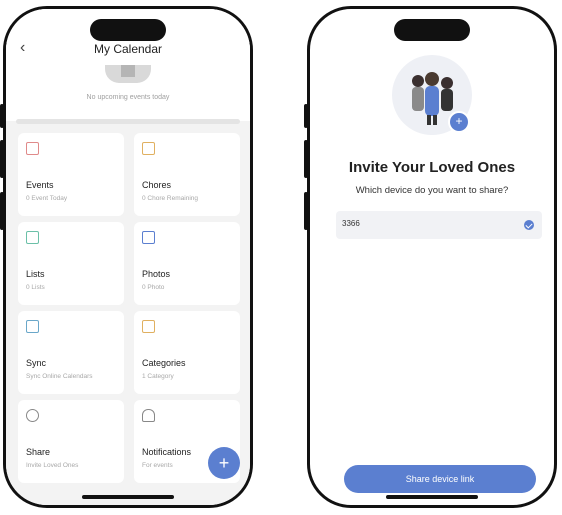  I want to click on empty-state-text: No upcoming events today, so click(128, 97).